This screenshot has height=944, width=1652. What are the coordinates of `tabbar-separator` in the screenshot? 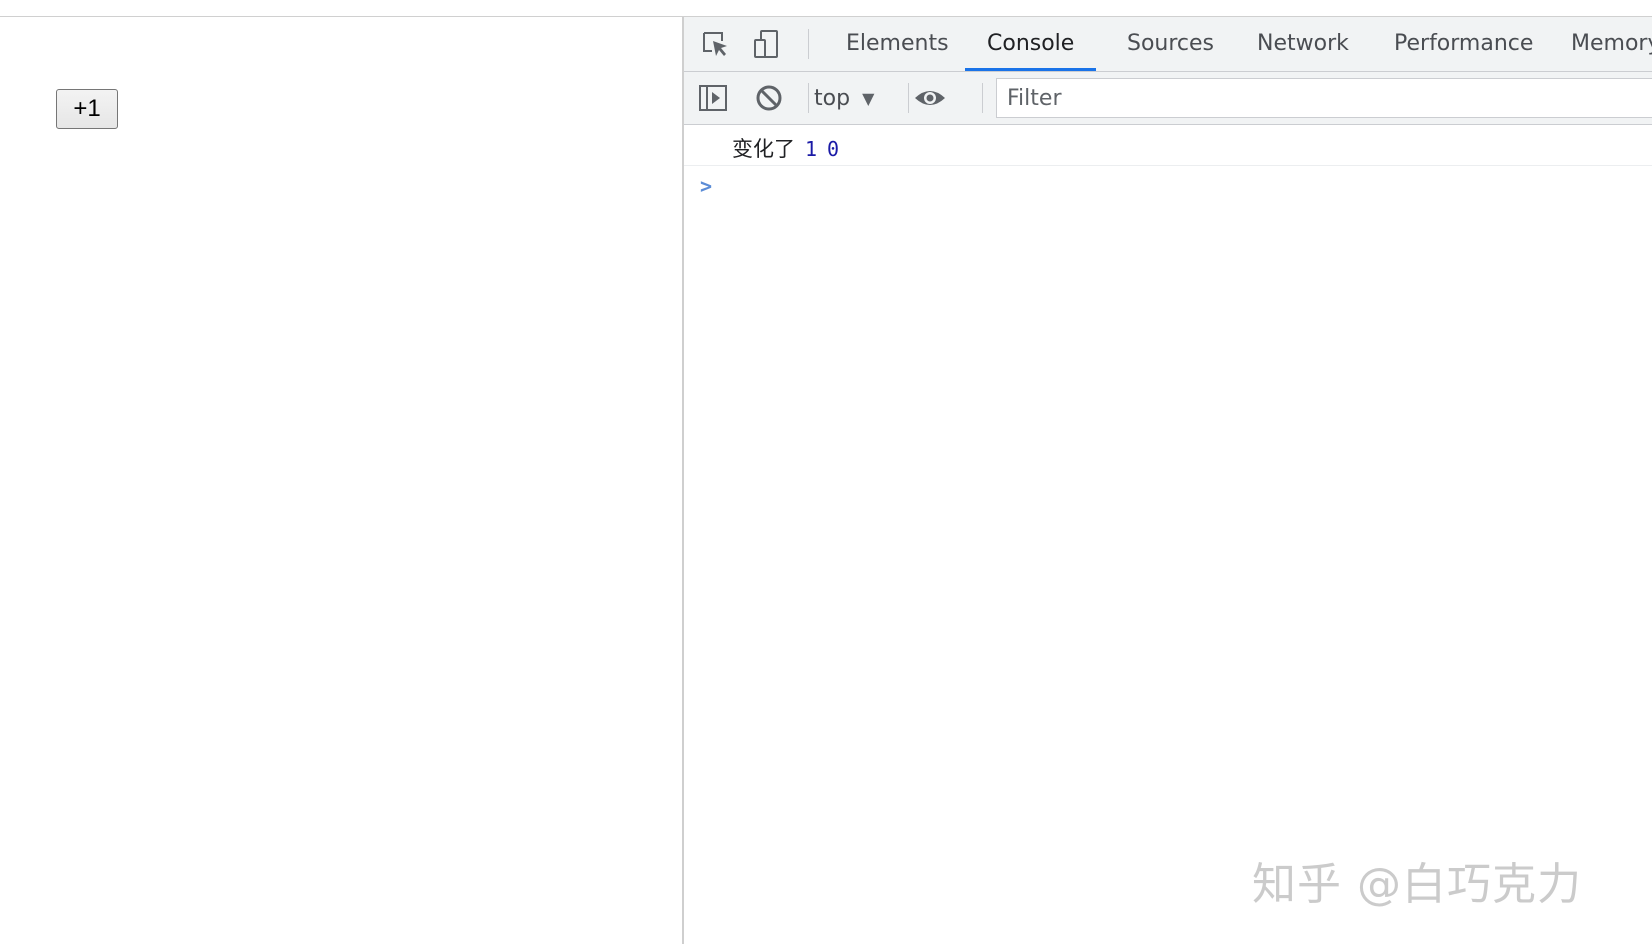 It's located at (808, 44).